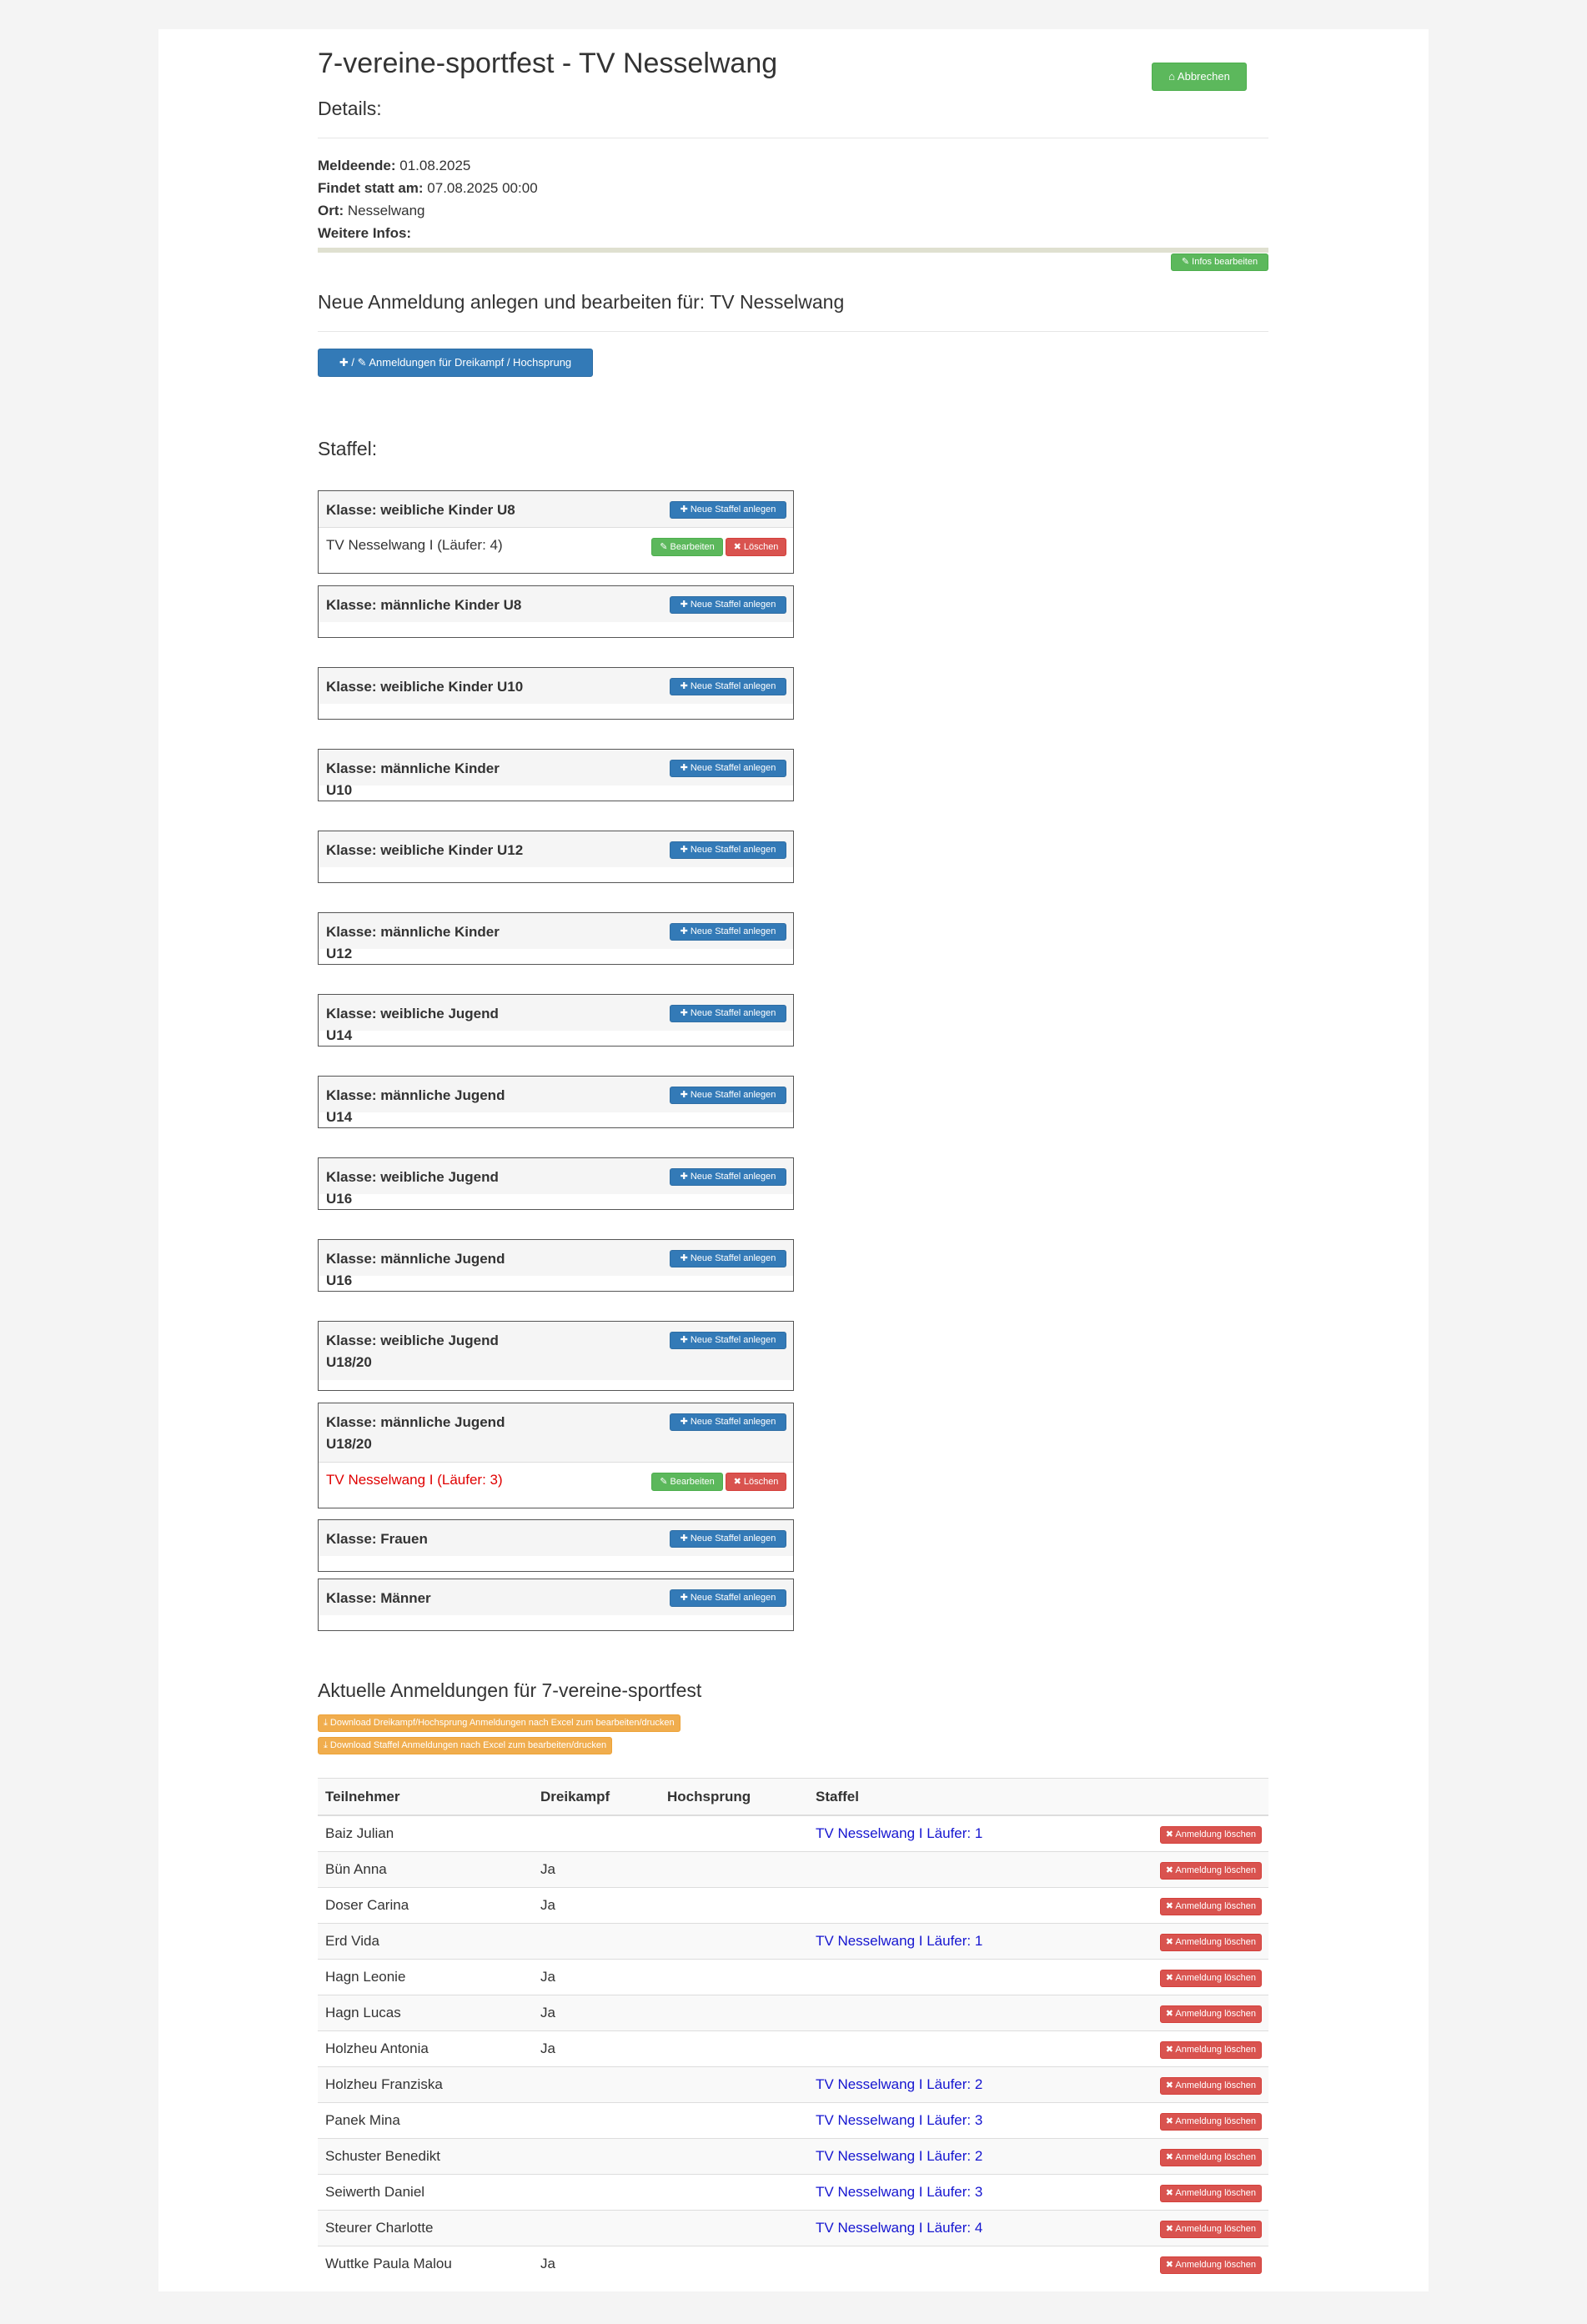 Image resolution: width=1587 pixels, height=2324 pixels. Describe the element at coordinates (425, 1797) in the screenshot. I see `column-header: Teilnehmer` at that location.